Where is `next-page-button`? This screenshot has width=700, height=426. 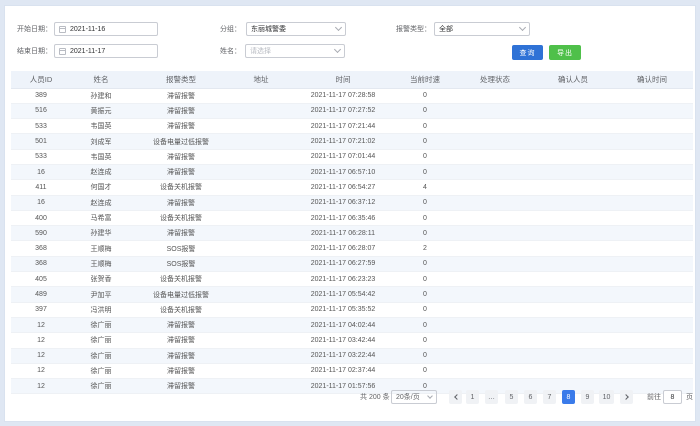 next-page-button is located at coordinates (626, 397).